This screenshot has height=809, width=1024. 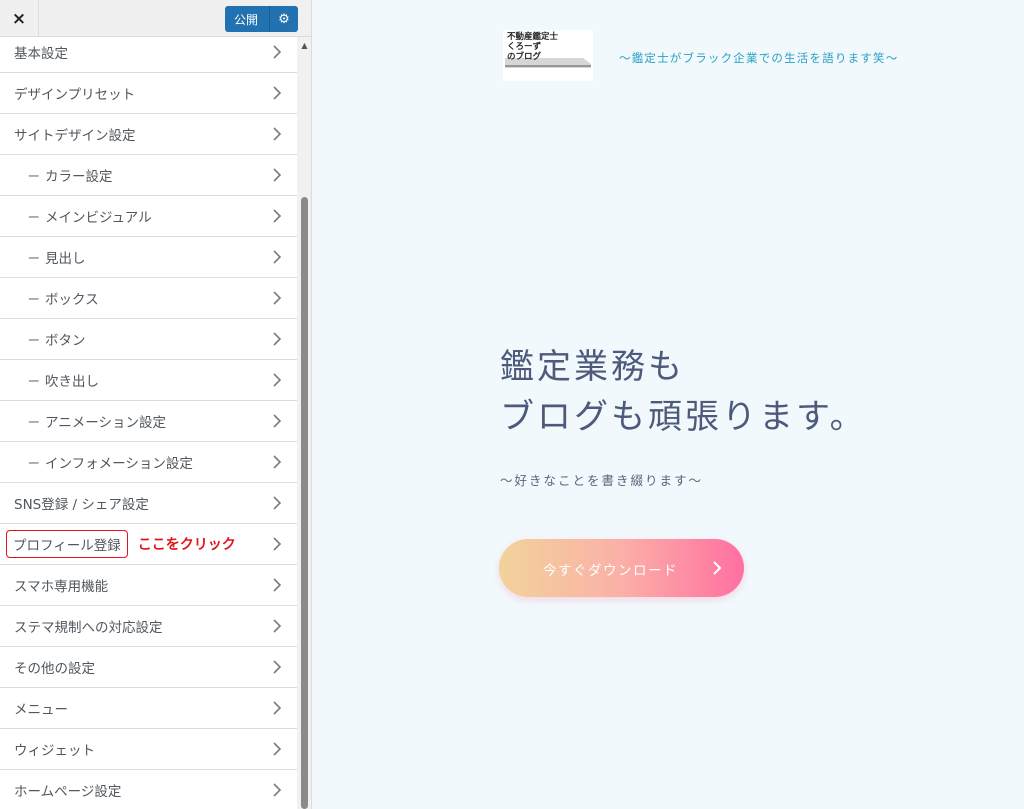 What do you see at coordinates (284, 19) in the screenshot?
I see `gear-icon: ⚙` at bounding box center [284, 19].